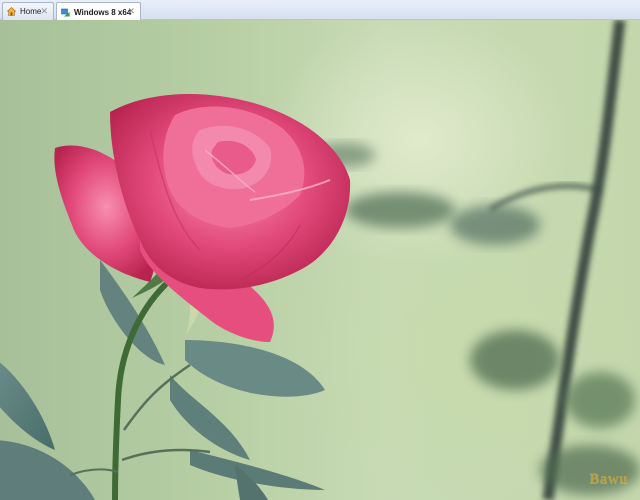 This screenshot has height=500, width=640. I want to click on wallpaper-signature: Bawu, so click(608, 479).